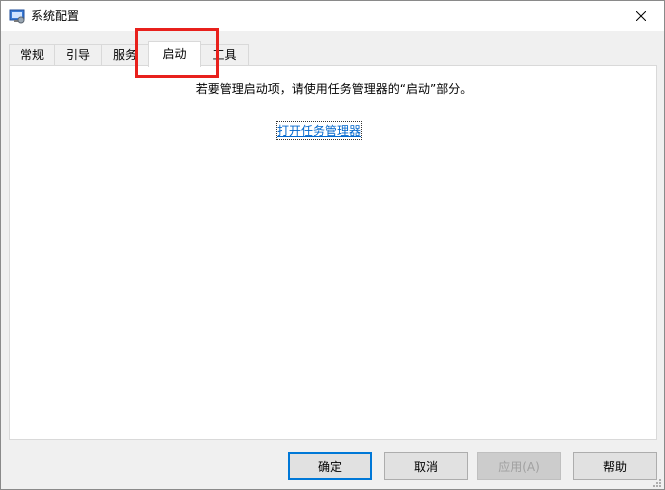 Image resolution: width=665 pixels, height=490 pixels. Describe the element at coordinates (615, 466) in the screenshot. I see `help-button: 帮助` at that location.